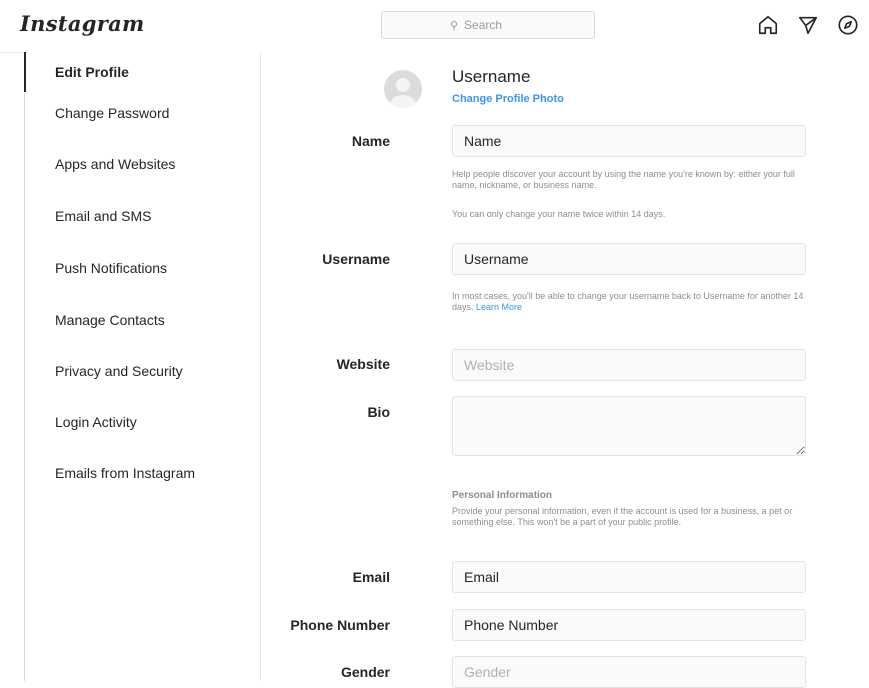  What do you see at coordinates (378, 412) in the screenshot?
I see `bio-label: Bio` at bounding box center [378, 412].